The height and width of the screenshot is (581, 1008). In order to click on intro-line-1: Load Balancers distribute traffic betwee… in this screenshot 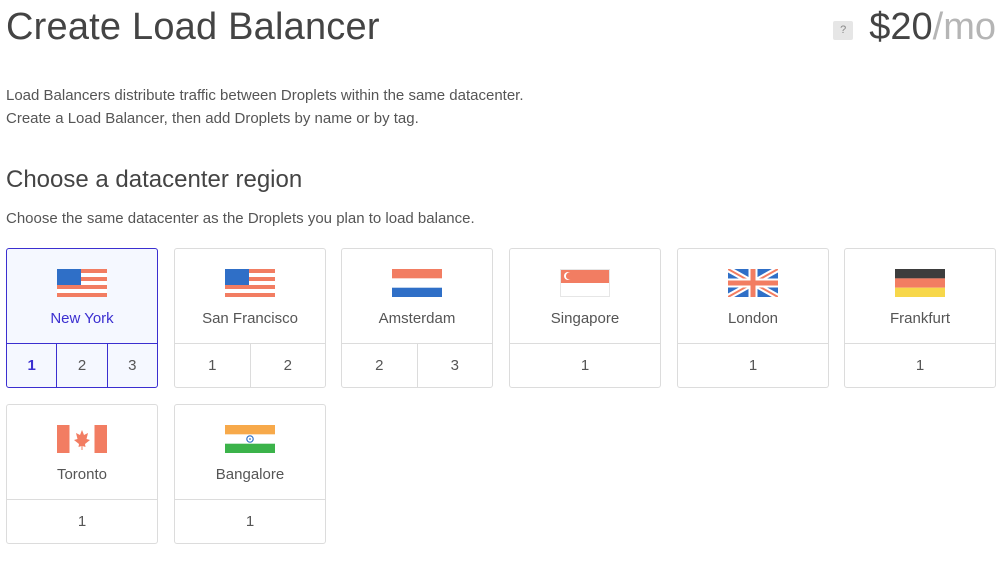, I will do `click(265, 95)`.